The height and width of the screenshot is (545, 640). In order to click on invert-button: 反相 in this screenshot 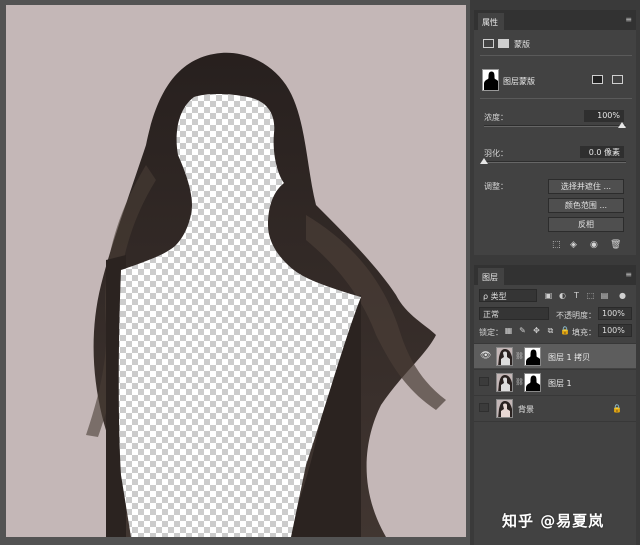, I will do `click(586, 224)`.